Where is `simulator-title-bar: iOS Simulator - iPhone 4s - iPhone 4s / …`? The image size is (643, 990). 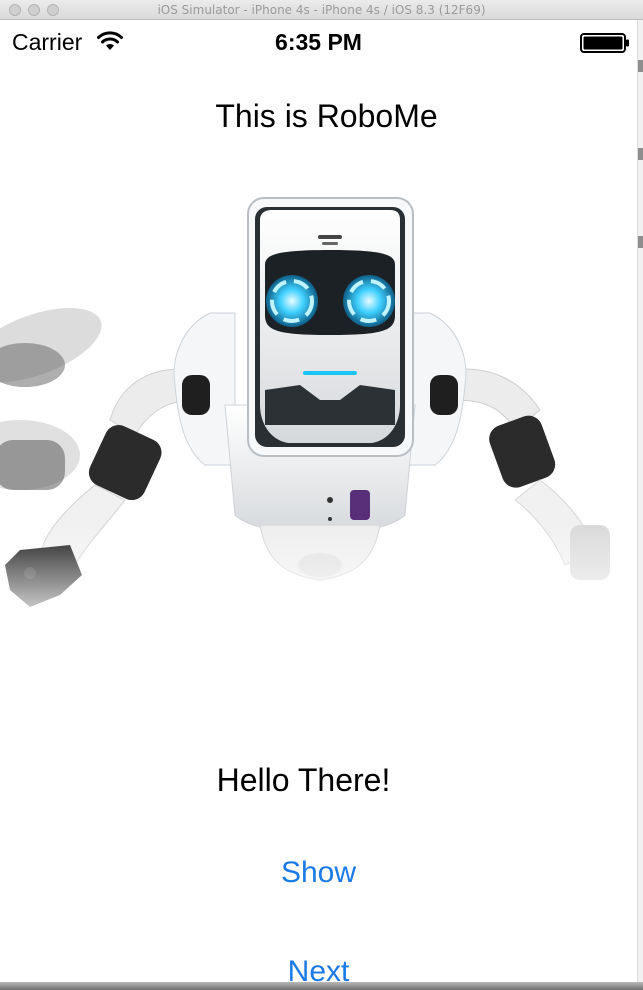 simulator-title-bar: iOS Simulator - iPhone 4s - iPhone 4s / … is located at coordinates (321, 10).